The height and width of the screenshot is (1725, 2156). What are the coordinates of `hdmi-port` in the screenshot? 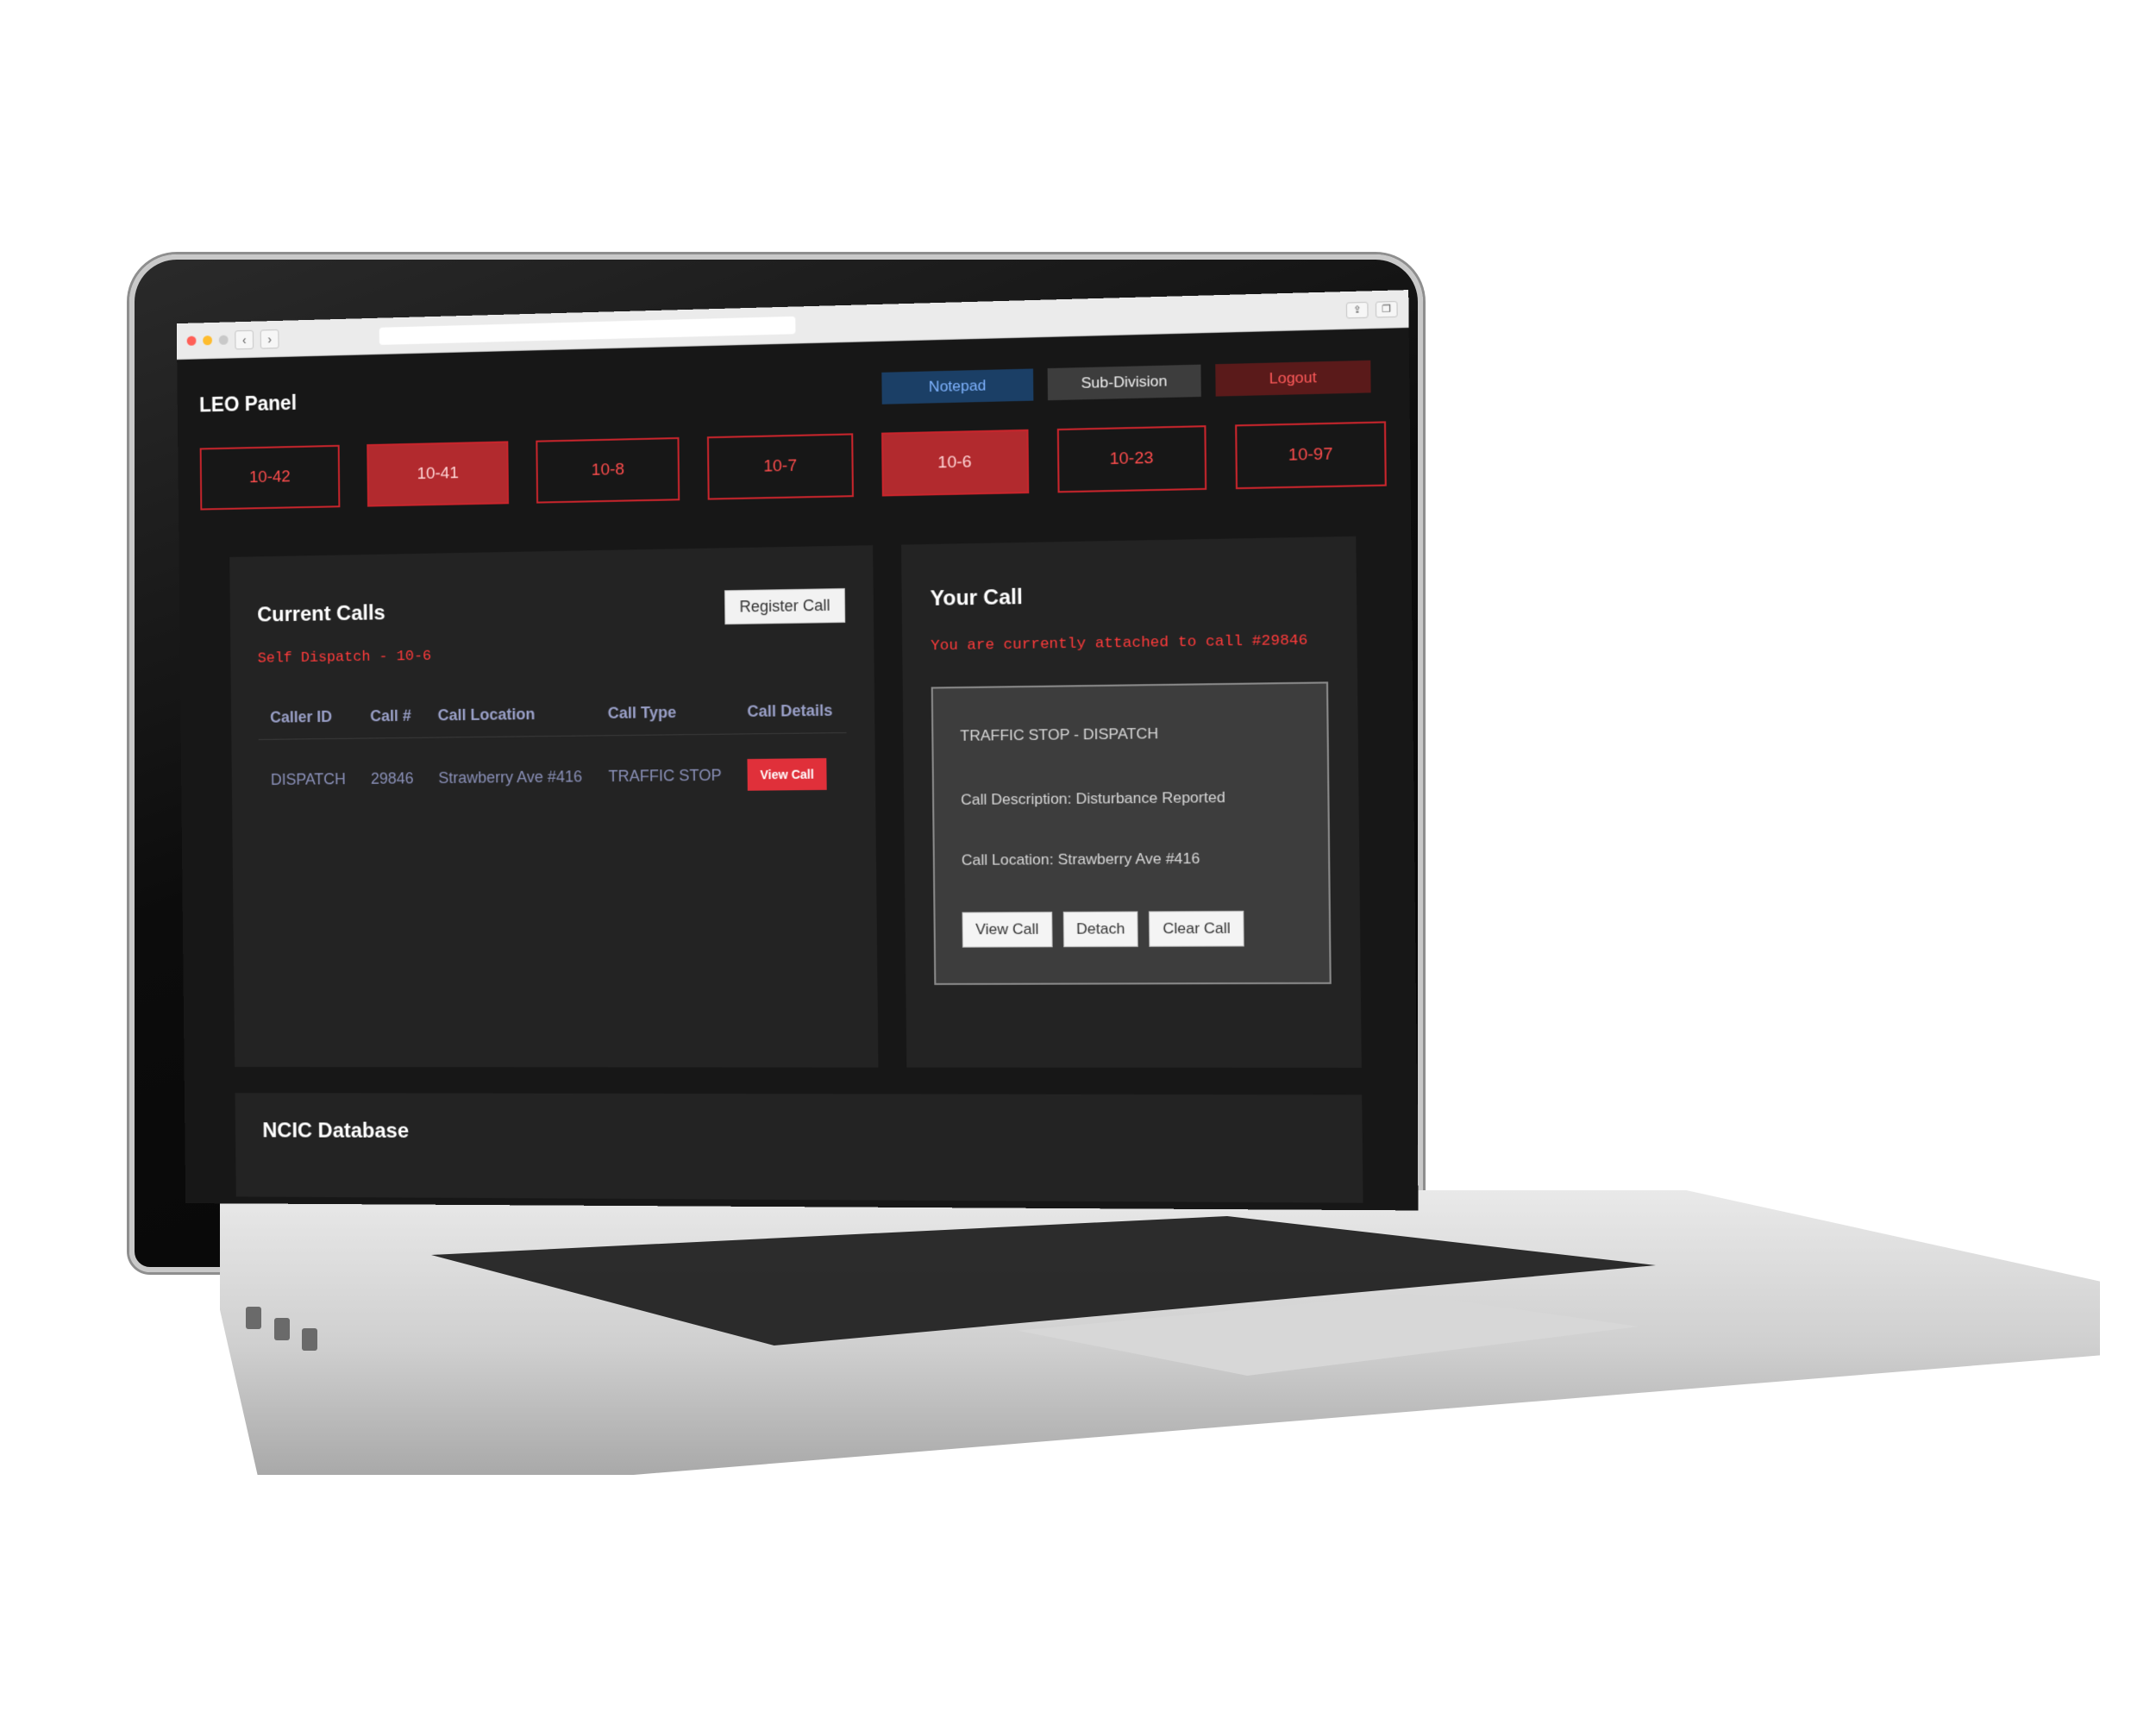 It's located at (309, 1340).